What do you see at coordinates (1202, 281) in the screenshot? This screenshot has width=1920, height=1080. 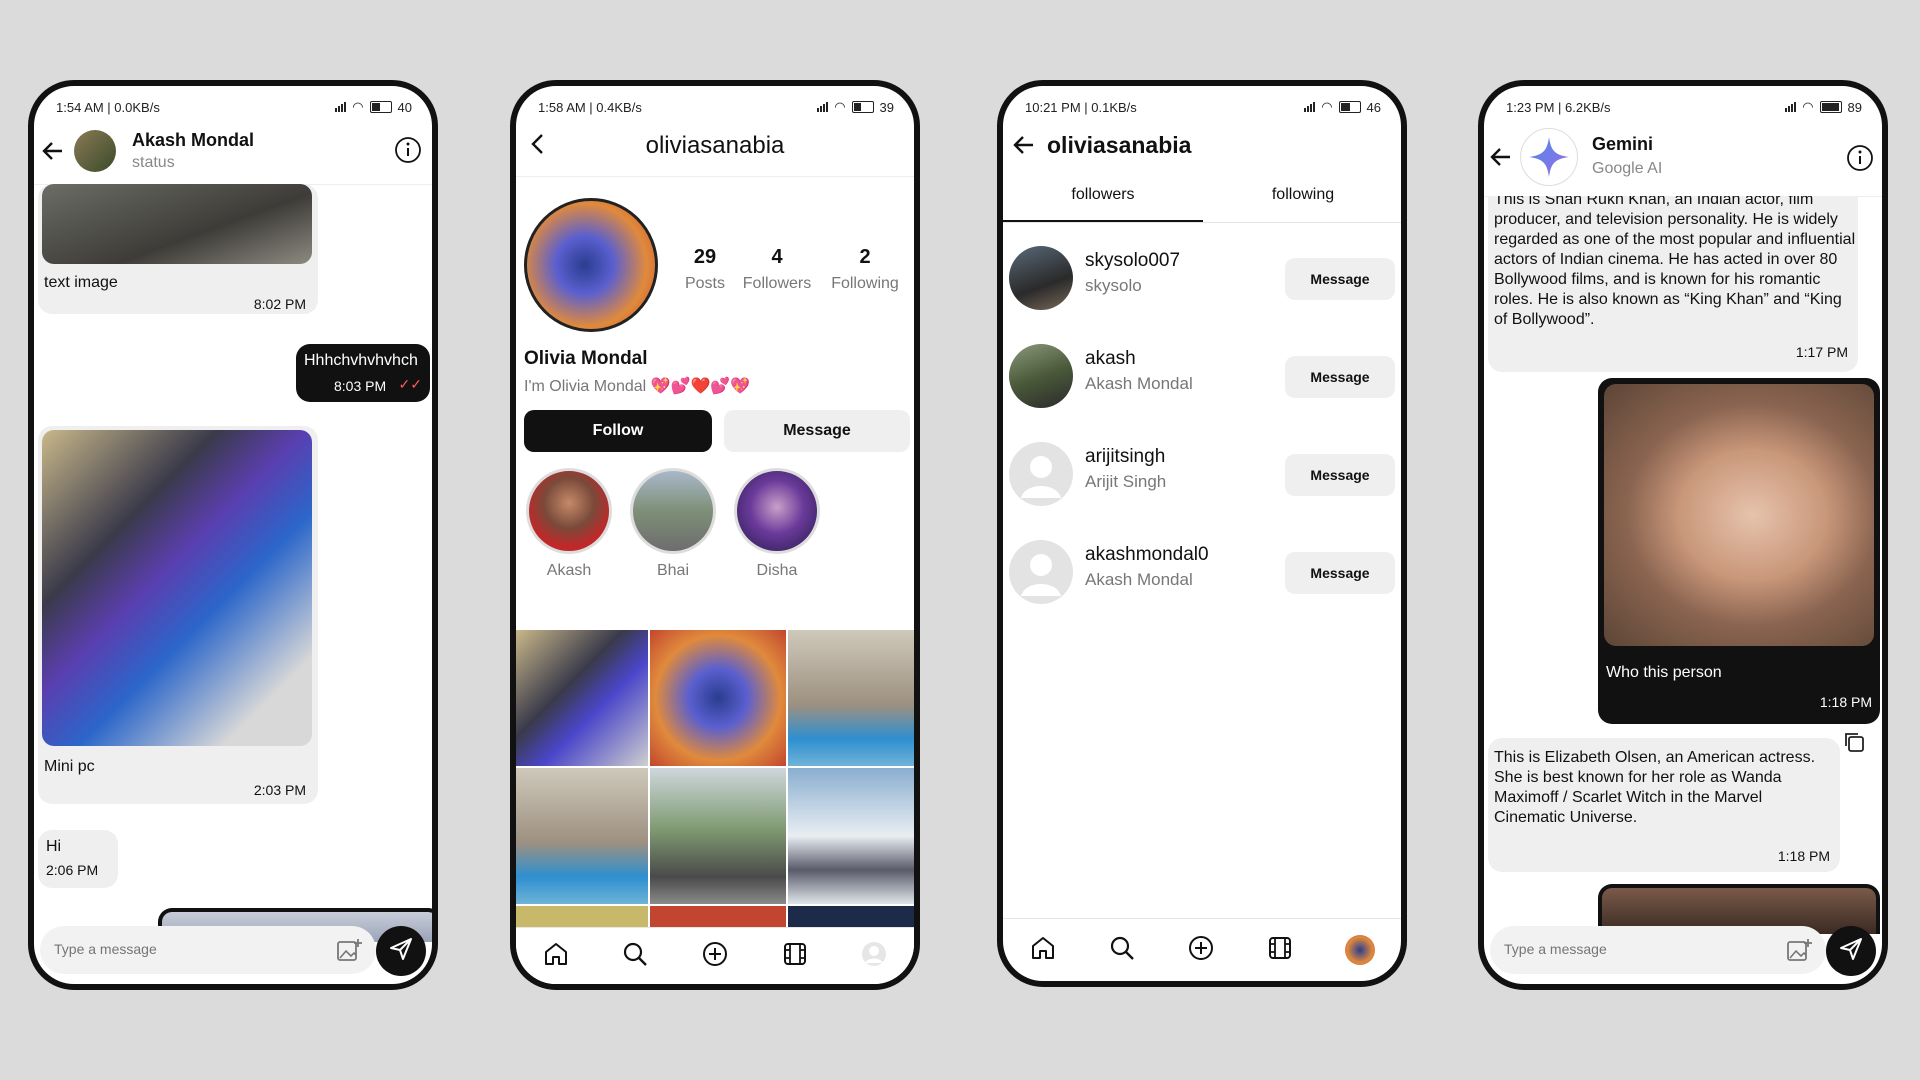 I see `list-item: skysolo007 skysolo Message` at bounding box center [1202, 281].